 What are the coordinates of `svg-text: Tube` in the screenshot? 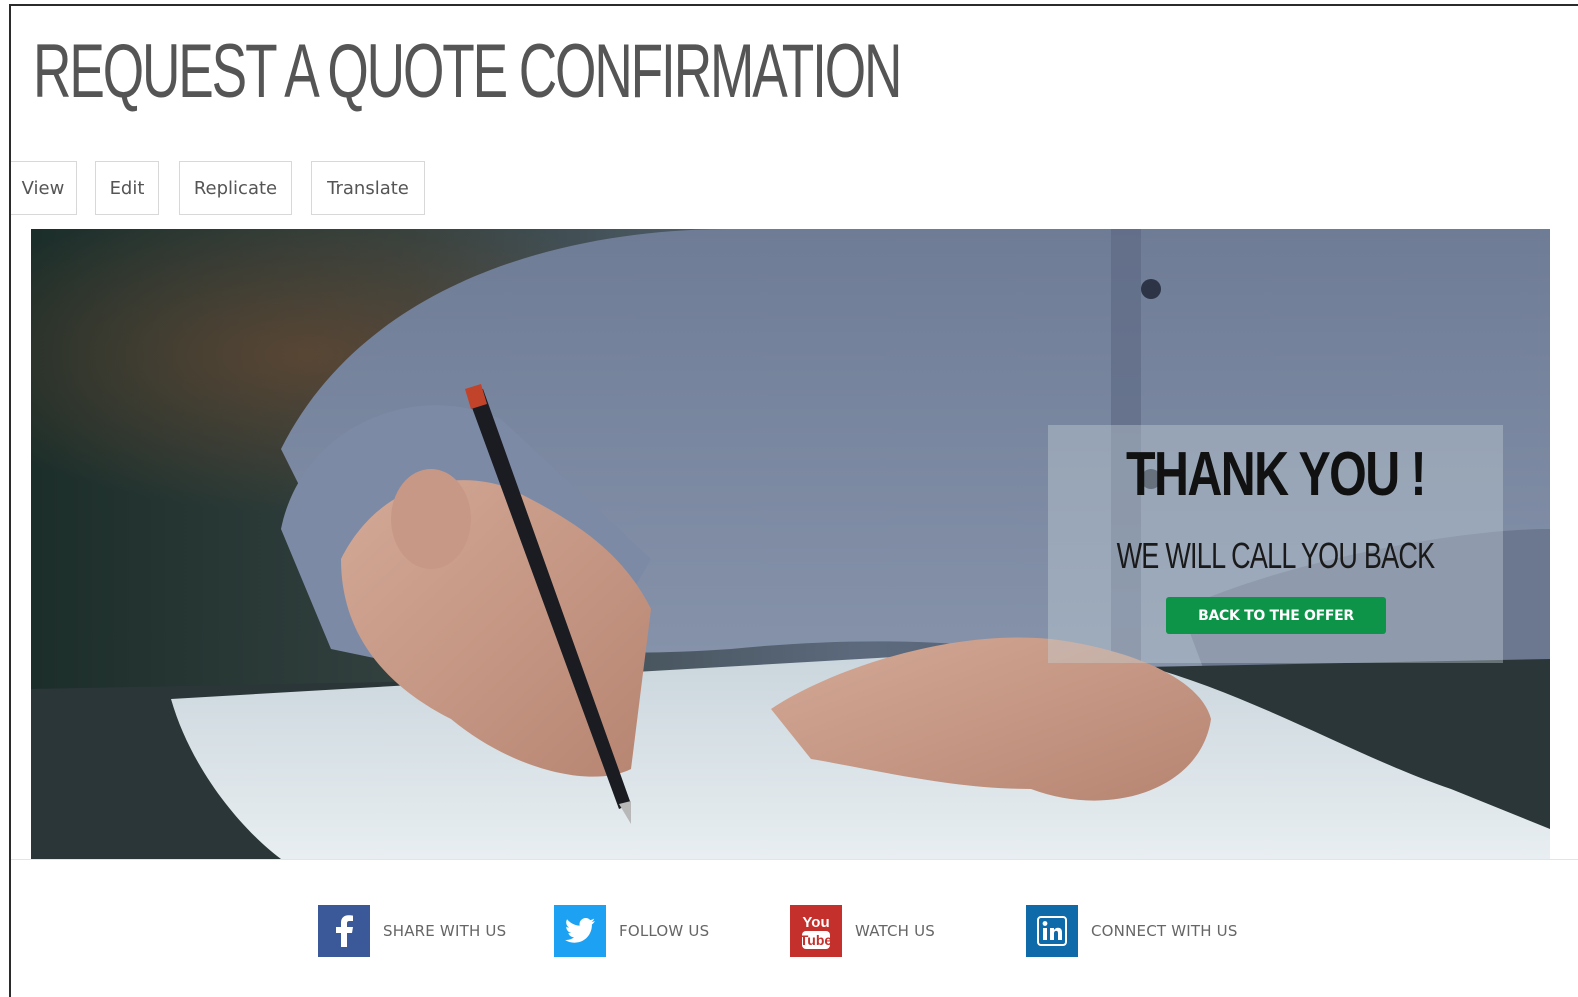 It's located at (816, 940).